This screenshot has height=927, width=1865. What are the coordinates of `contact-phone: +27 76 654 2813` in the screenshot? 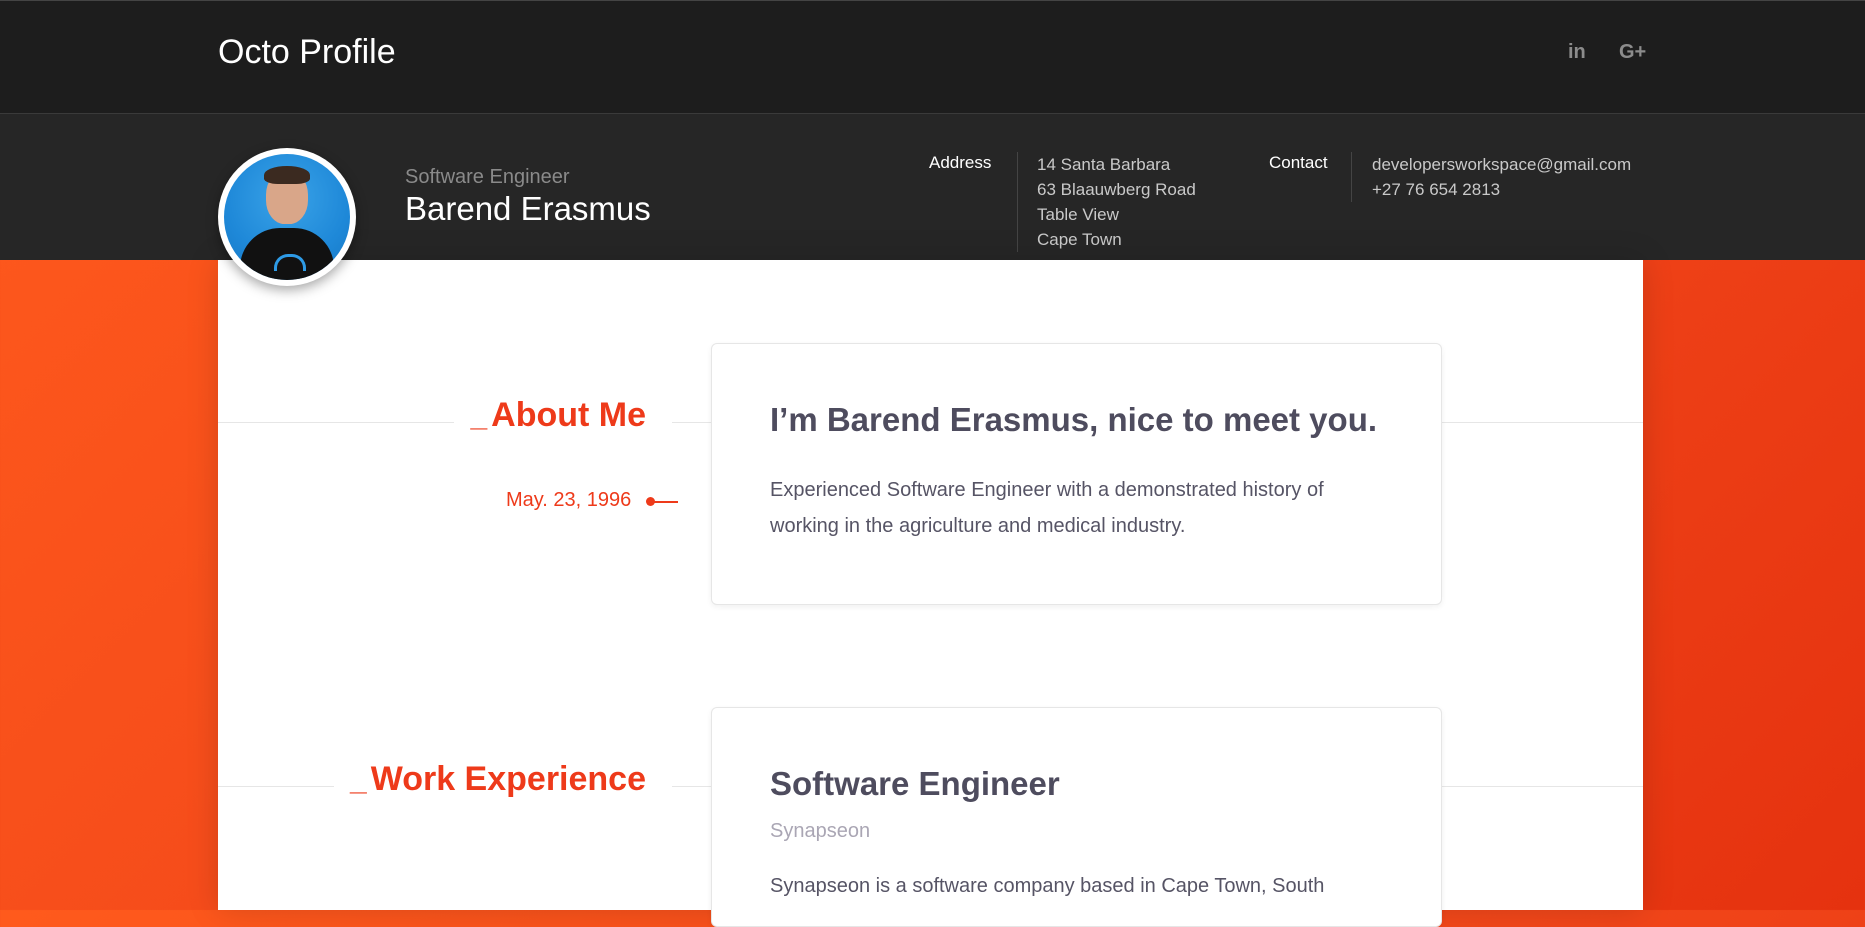 It's located at (1501, 189).